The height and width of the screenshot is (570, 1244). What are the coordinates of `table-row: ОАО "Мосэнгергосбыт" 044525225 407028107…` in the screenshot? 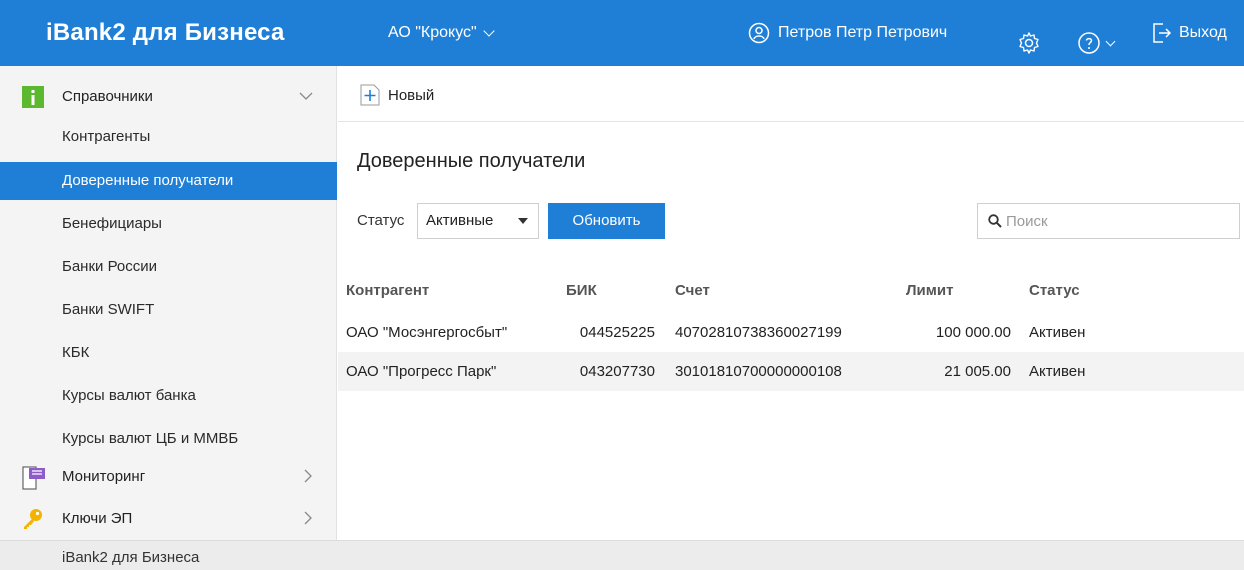 It's located at (791, 332).